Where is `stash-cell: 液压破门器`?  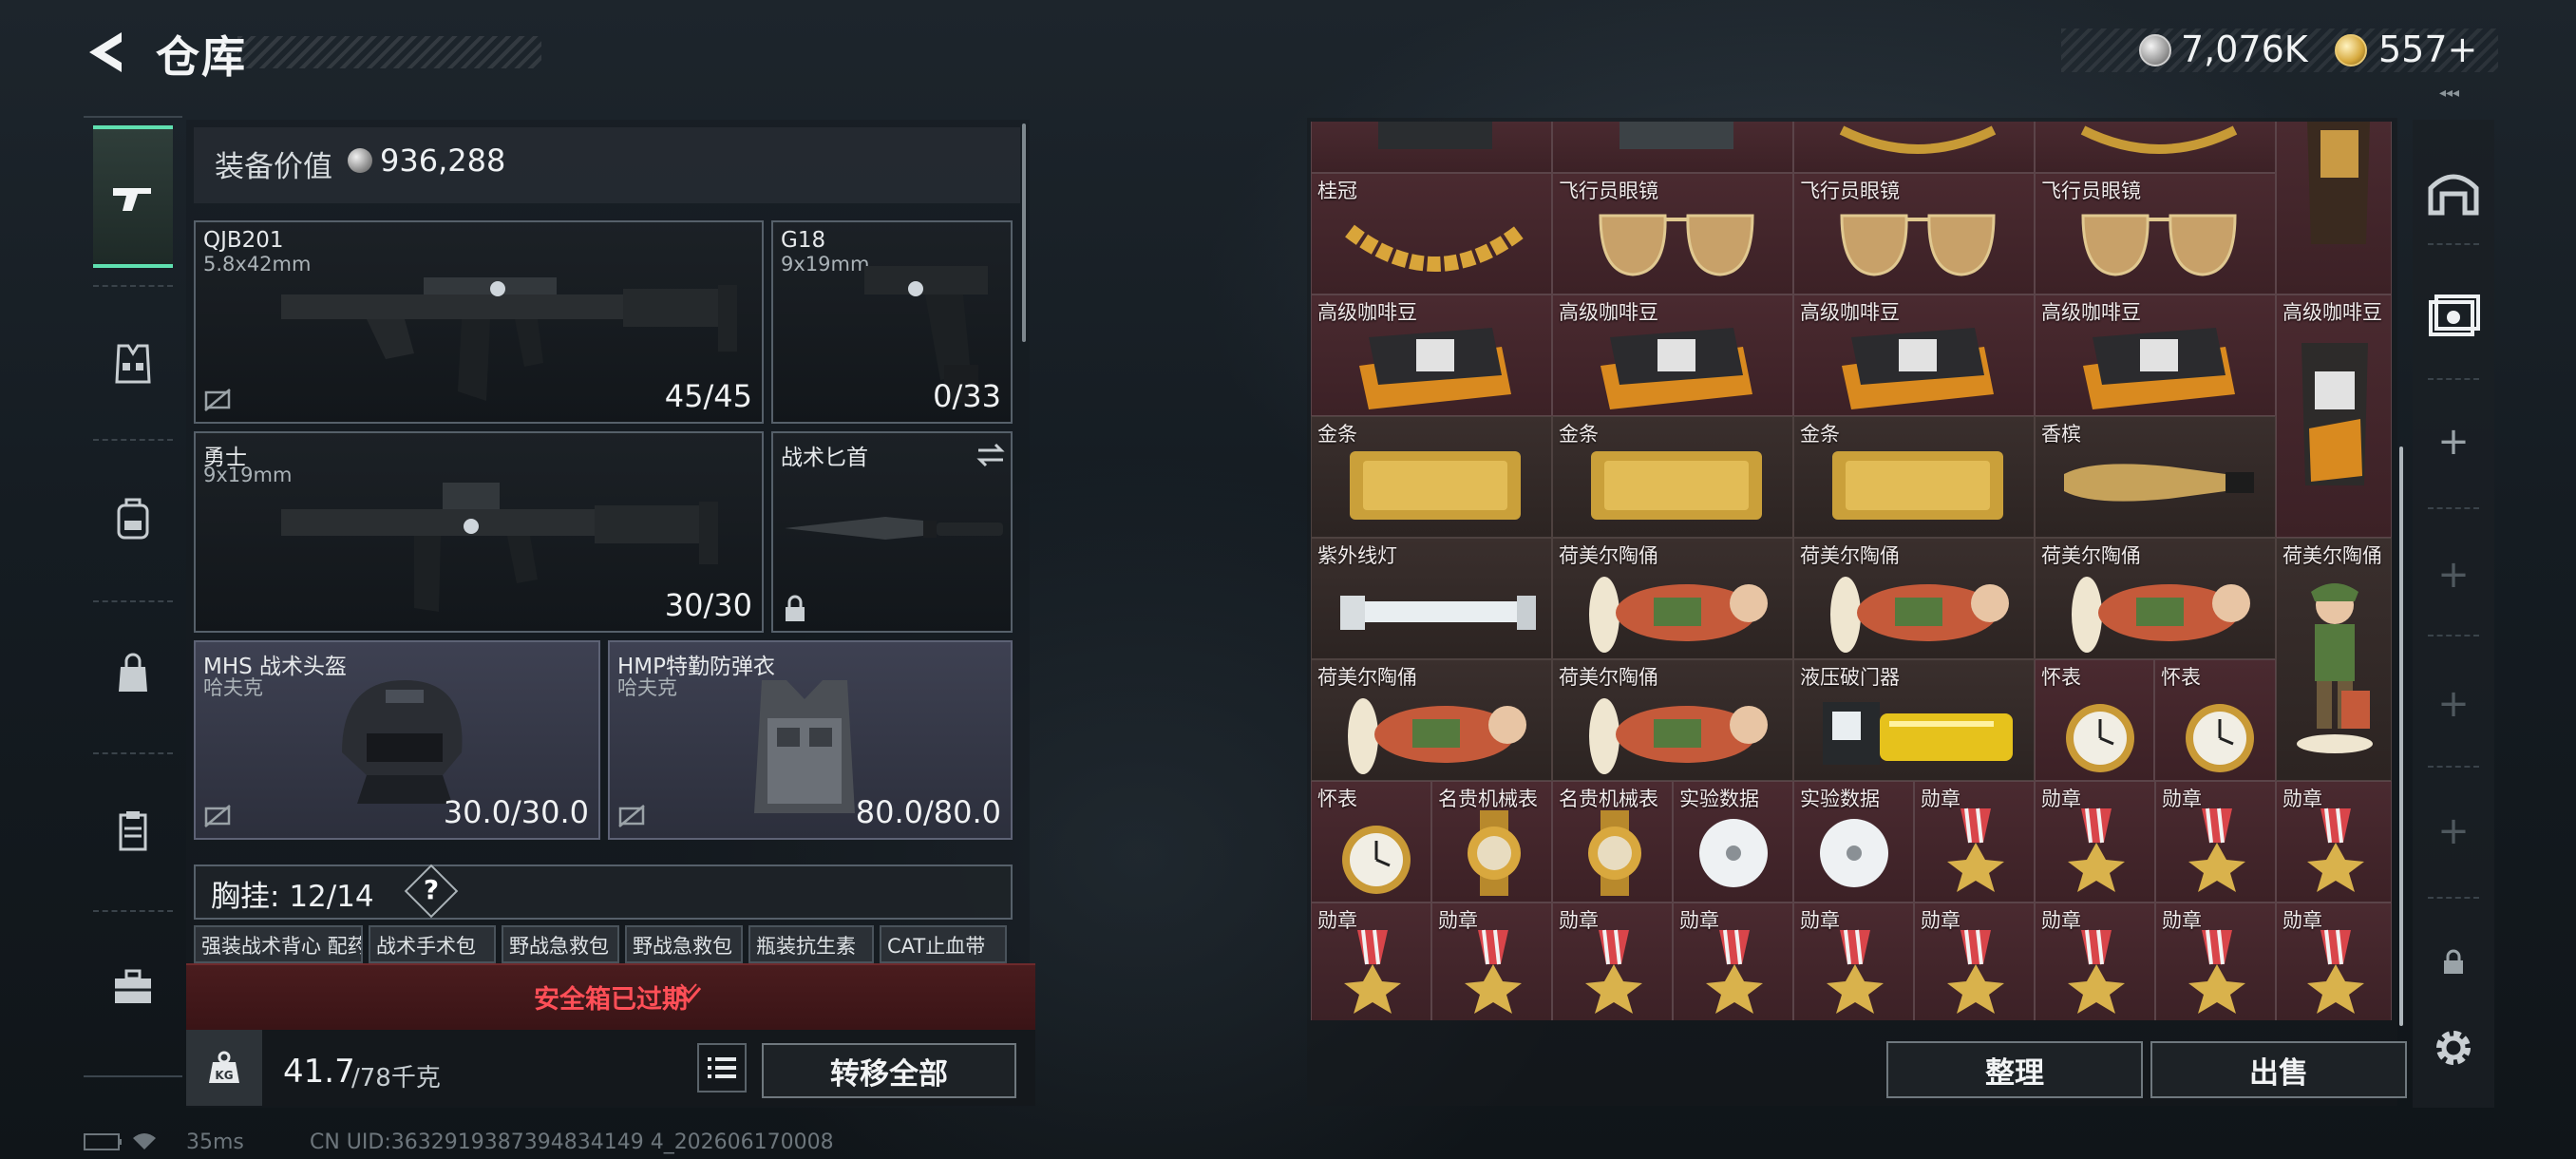 stash-cell: 液压破门器 is located at coordinates (1914, 720).